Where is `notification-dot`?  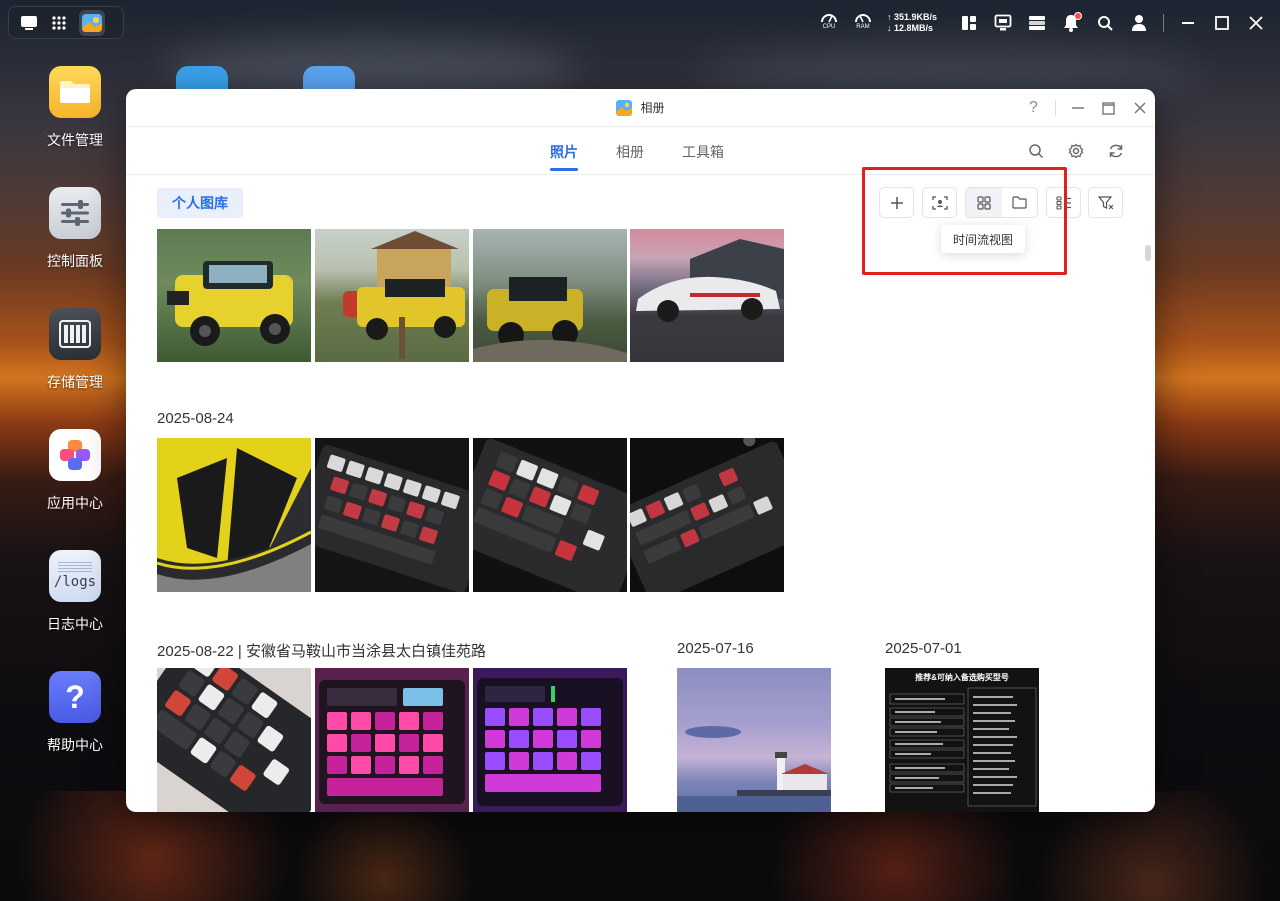
notification-dot is located at coordinates (1078, 16).